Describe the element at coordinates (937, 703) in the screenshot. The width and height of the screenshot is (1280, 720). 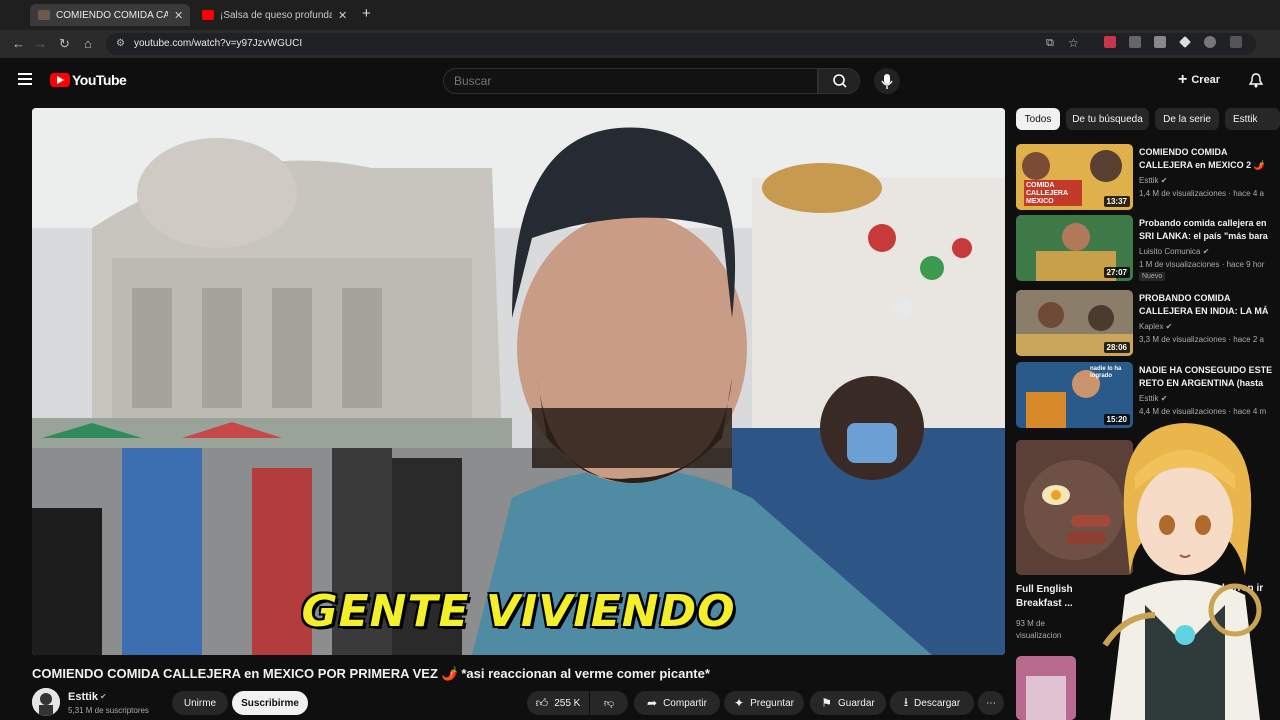
I see `download-label: Descargar` at that location.